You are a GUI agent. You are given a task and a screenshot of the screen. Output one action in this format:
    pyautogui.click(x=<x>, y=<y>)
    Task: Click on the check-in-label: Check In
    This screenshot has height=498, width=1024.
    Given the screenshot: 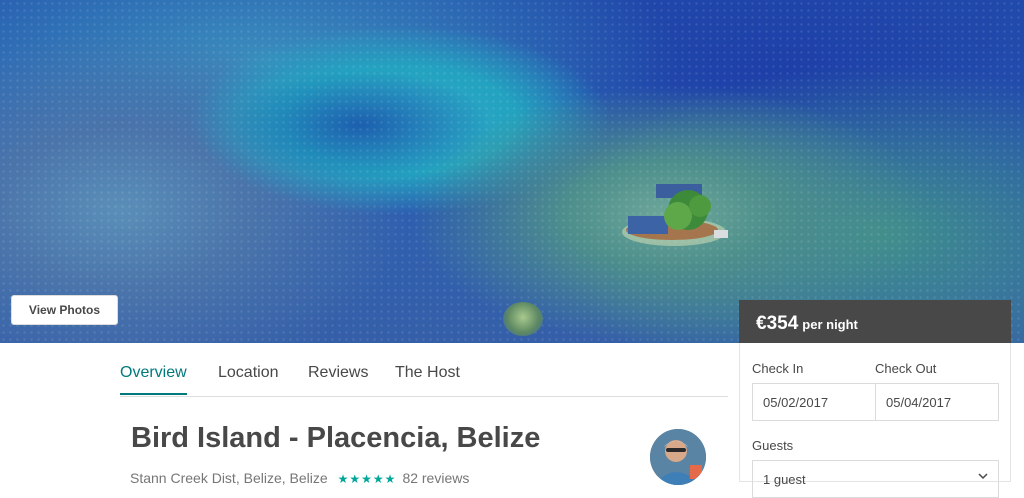 What is the action you would take?
    pyautogui.click(x=778, y=368)
    